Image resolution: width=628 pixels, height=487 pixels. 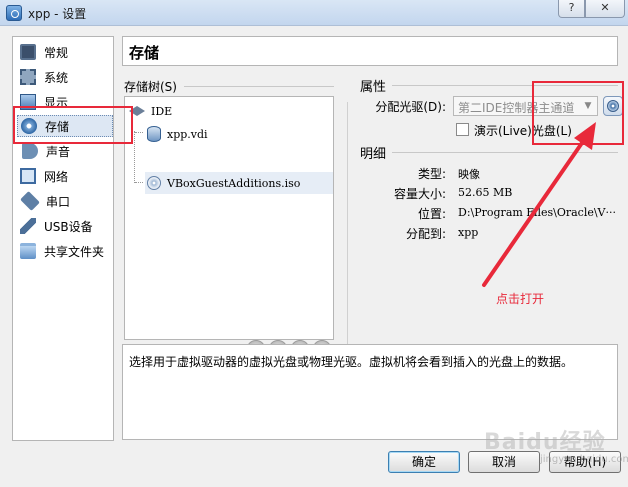 I want to click on detail-label-size: 容量大小:, so click(x=419, y=194).